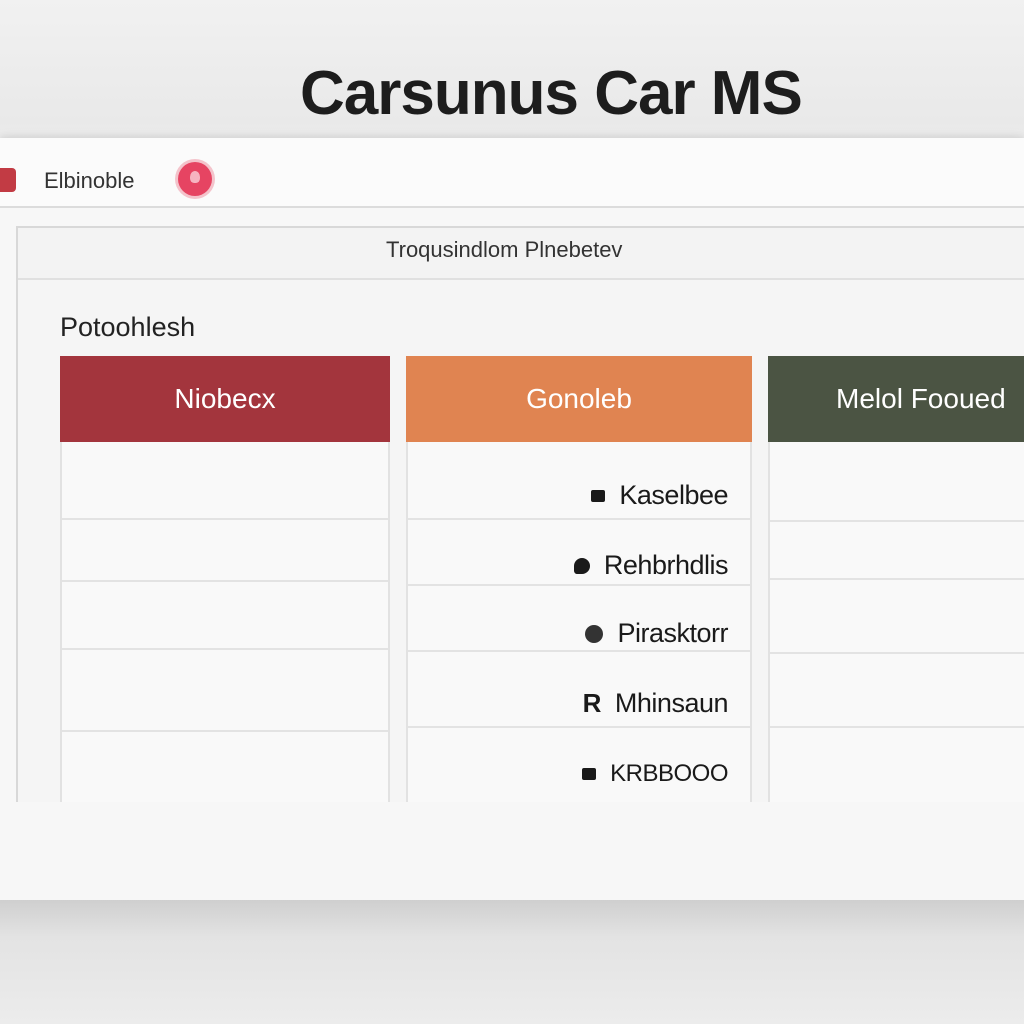  What do you see at coordinates (128, 327) in the screenshot?
I see `section-label: Potoohlesh` at bounding box center [128, 327].